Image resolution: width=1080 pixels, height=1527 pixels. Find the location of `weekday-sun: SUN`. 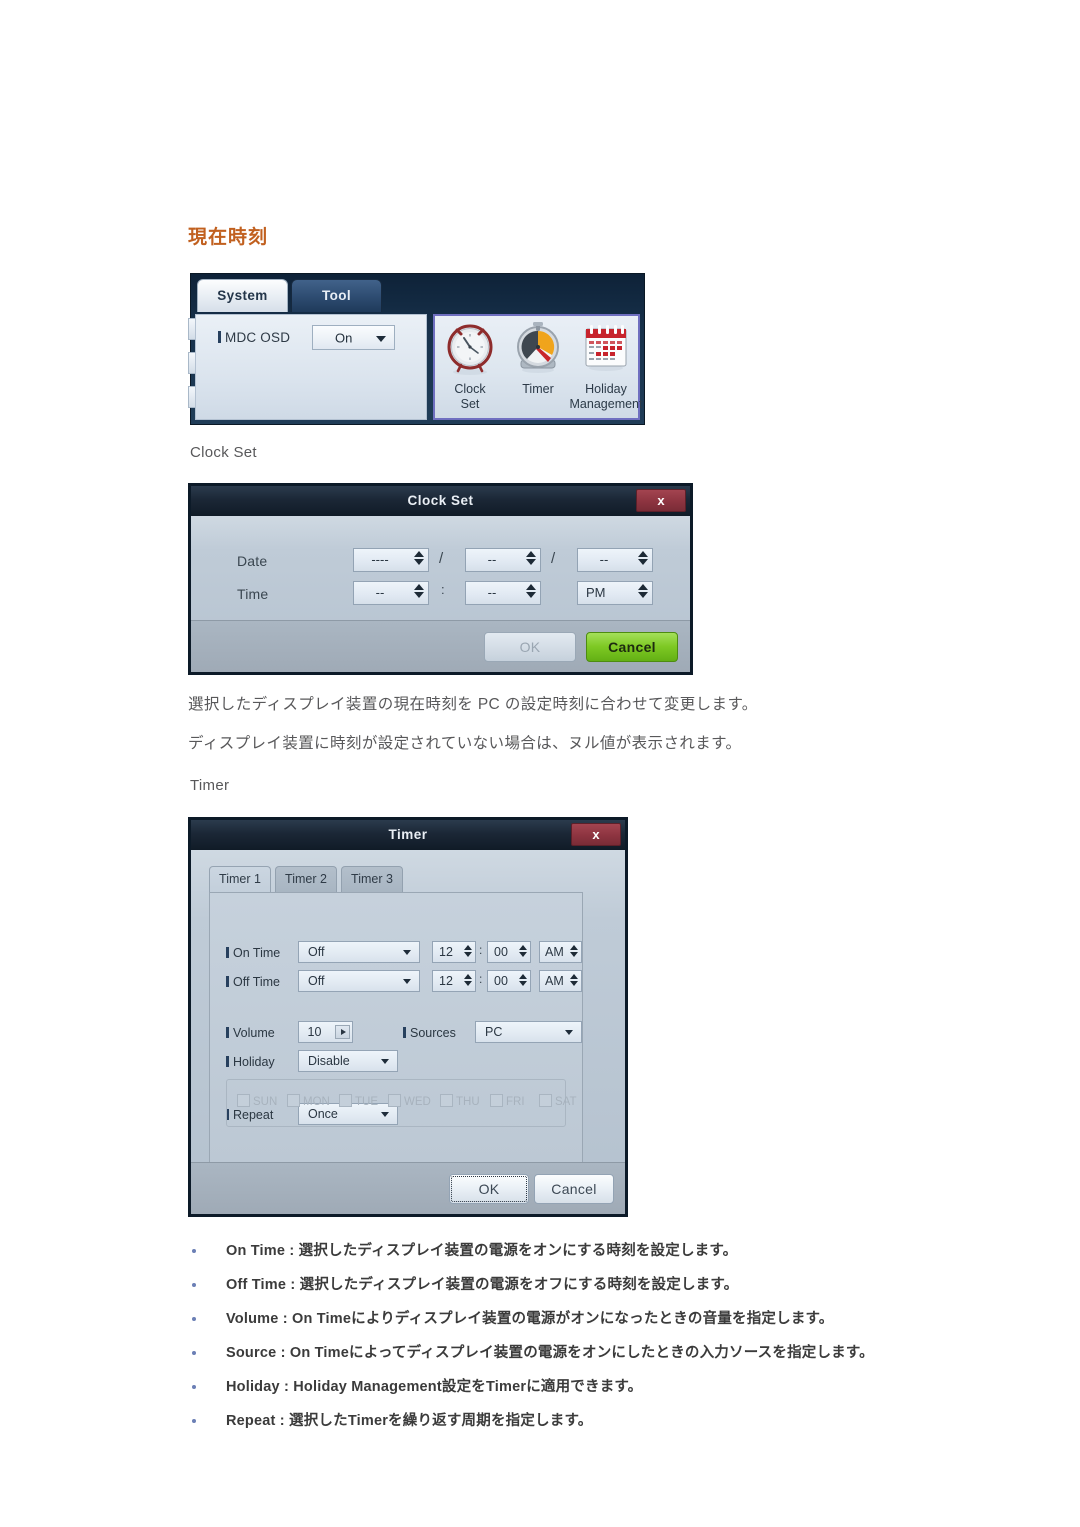

weekday-sun: SUN is located at coordinates (257, 1101).